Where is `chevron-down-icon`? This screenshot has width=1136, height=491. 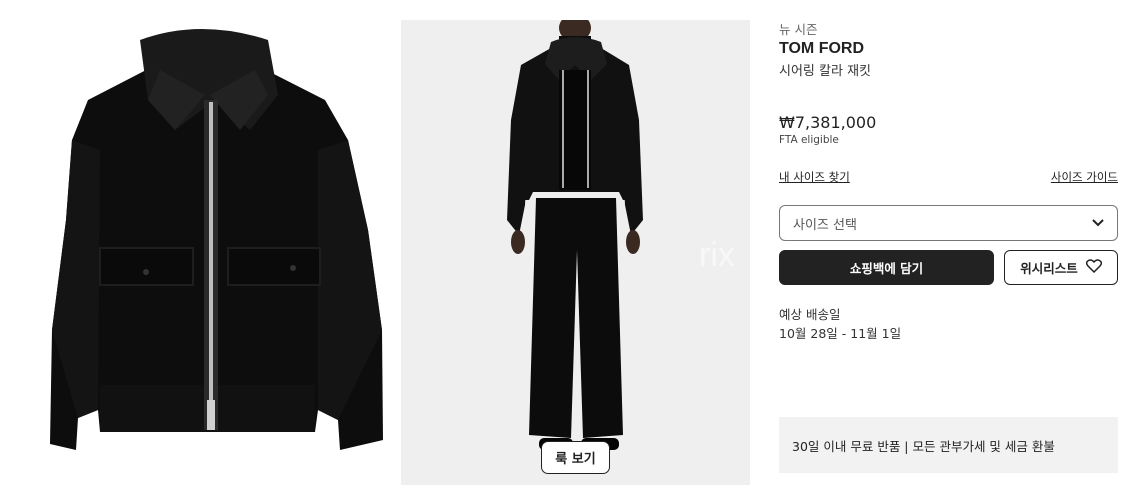
chevron-down-icon is located at coordinates (1098, 223).